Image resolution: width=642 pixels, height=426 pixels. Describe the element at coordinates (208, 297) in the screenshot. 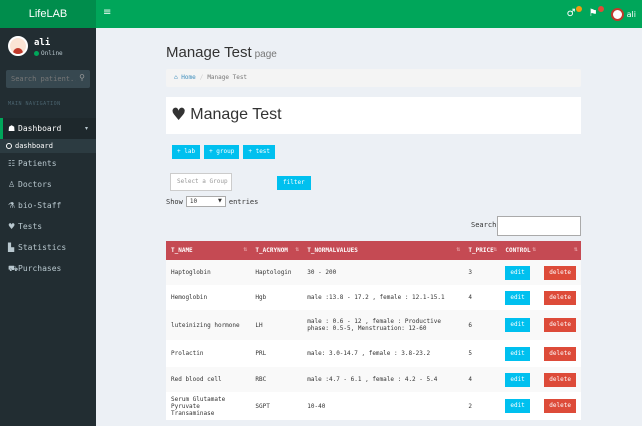

I see `cell-name: Hemoglobin` at that location.